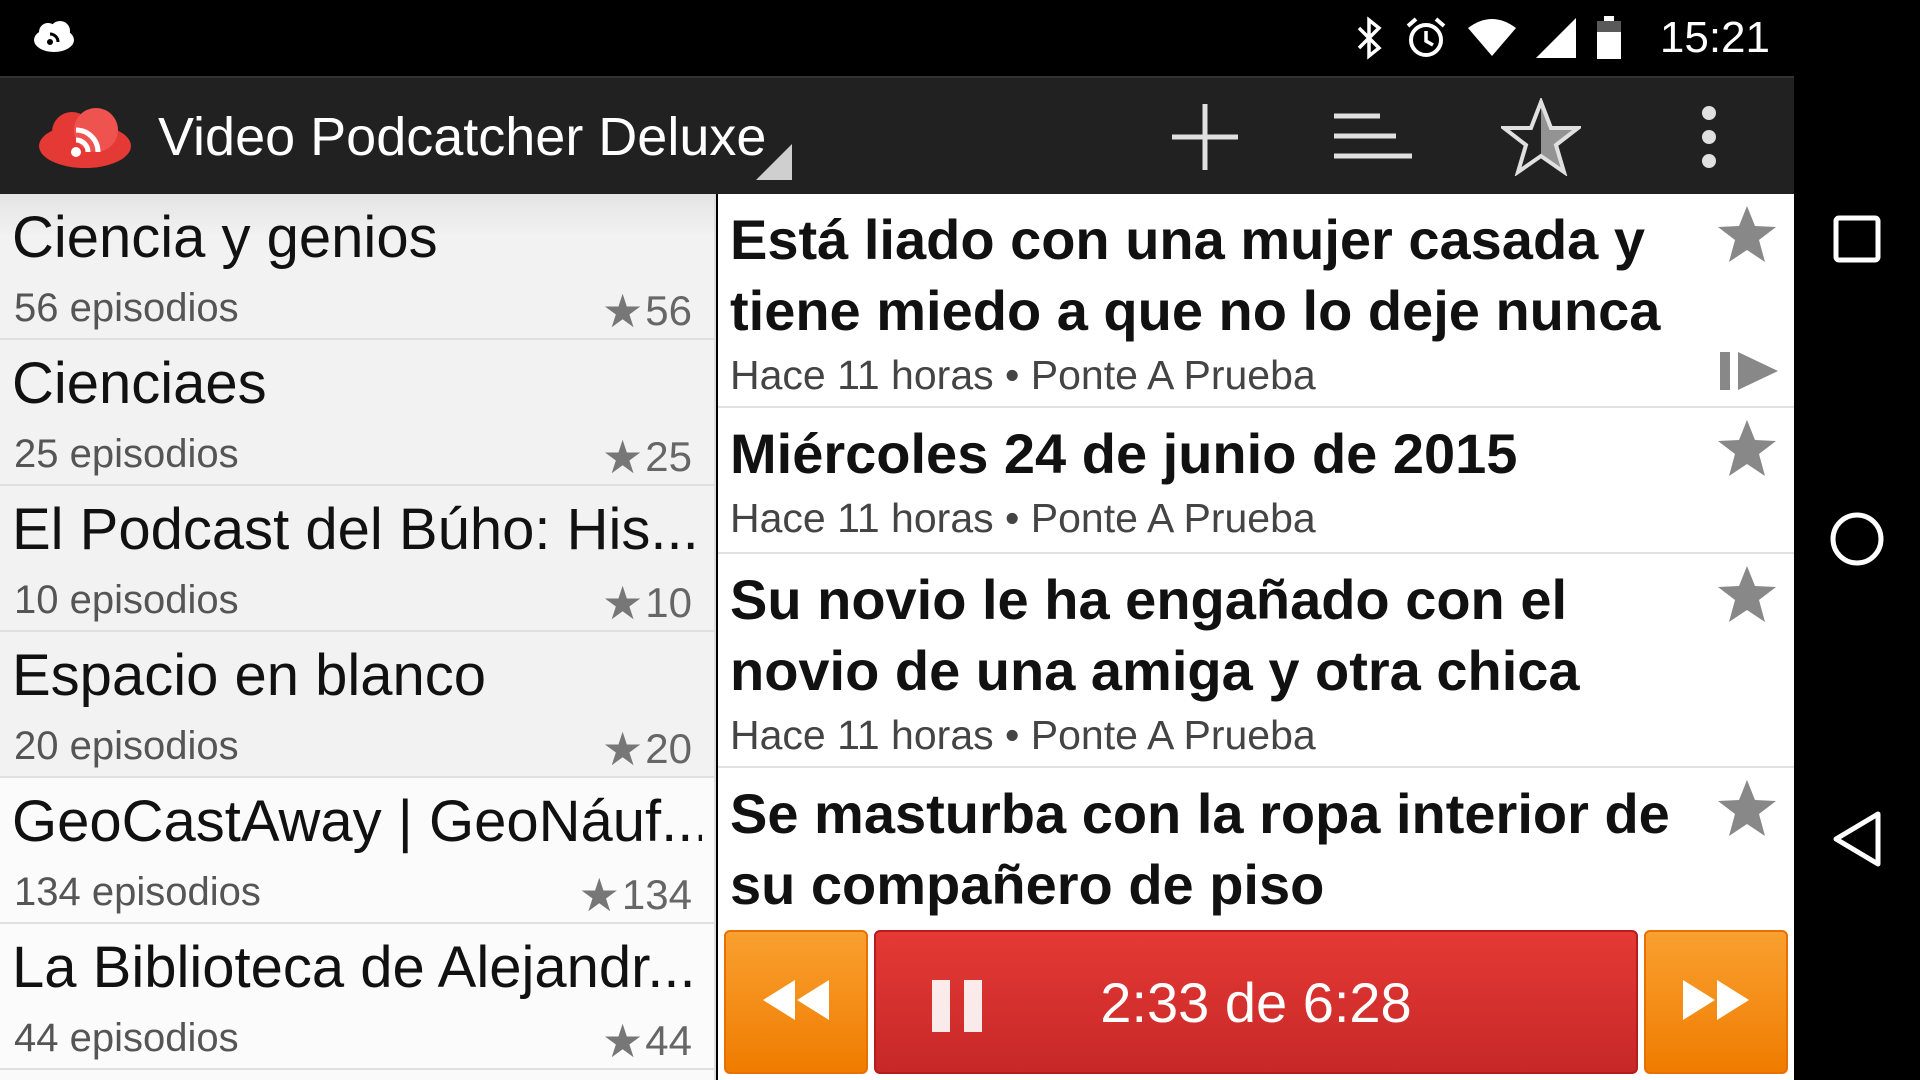 The image size is (1920, 1080). I want to click on play-pause-button: 2:33 de 6:28, so click(1256, 1002).